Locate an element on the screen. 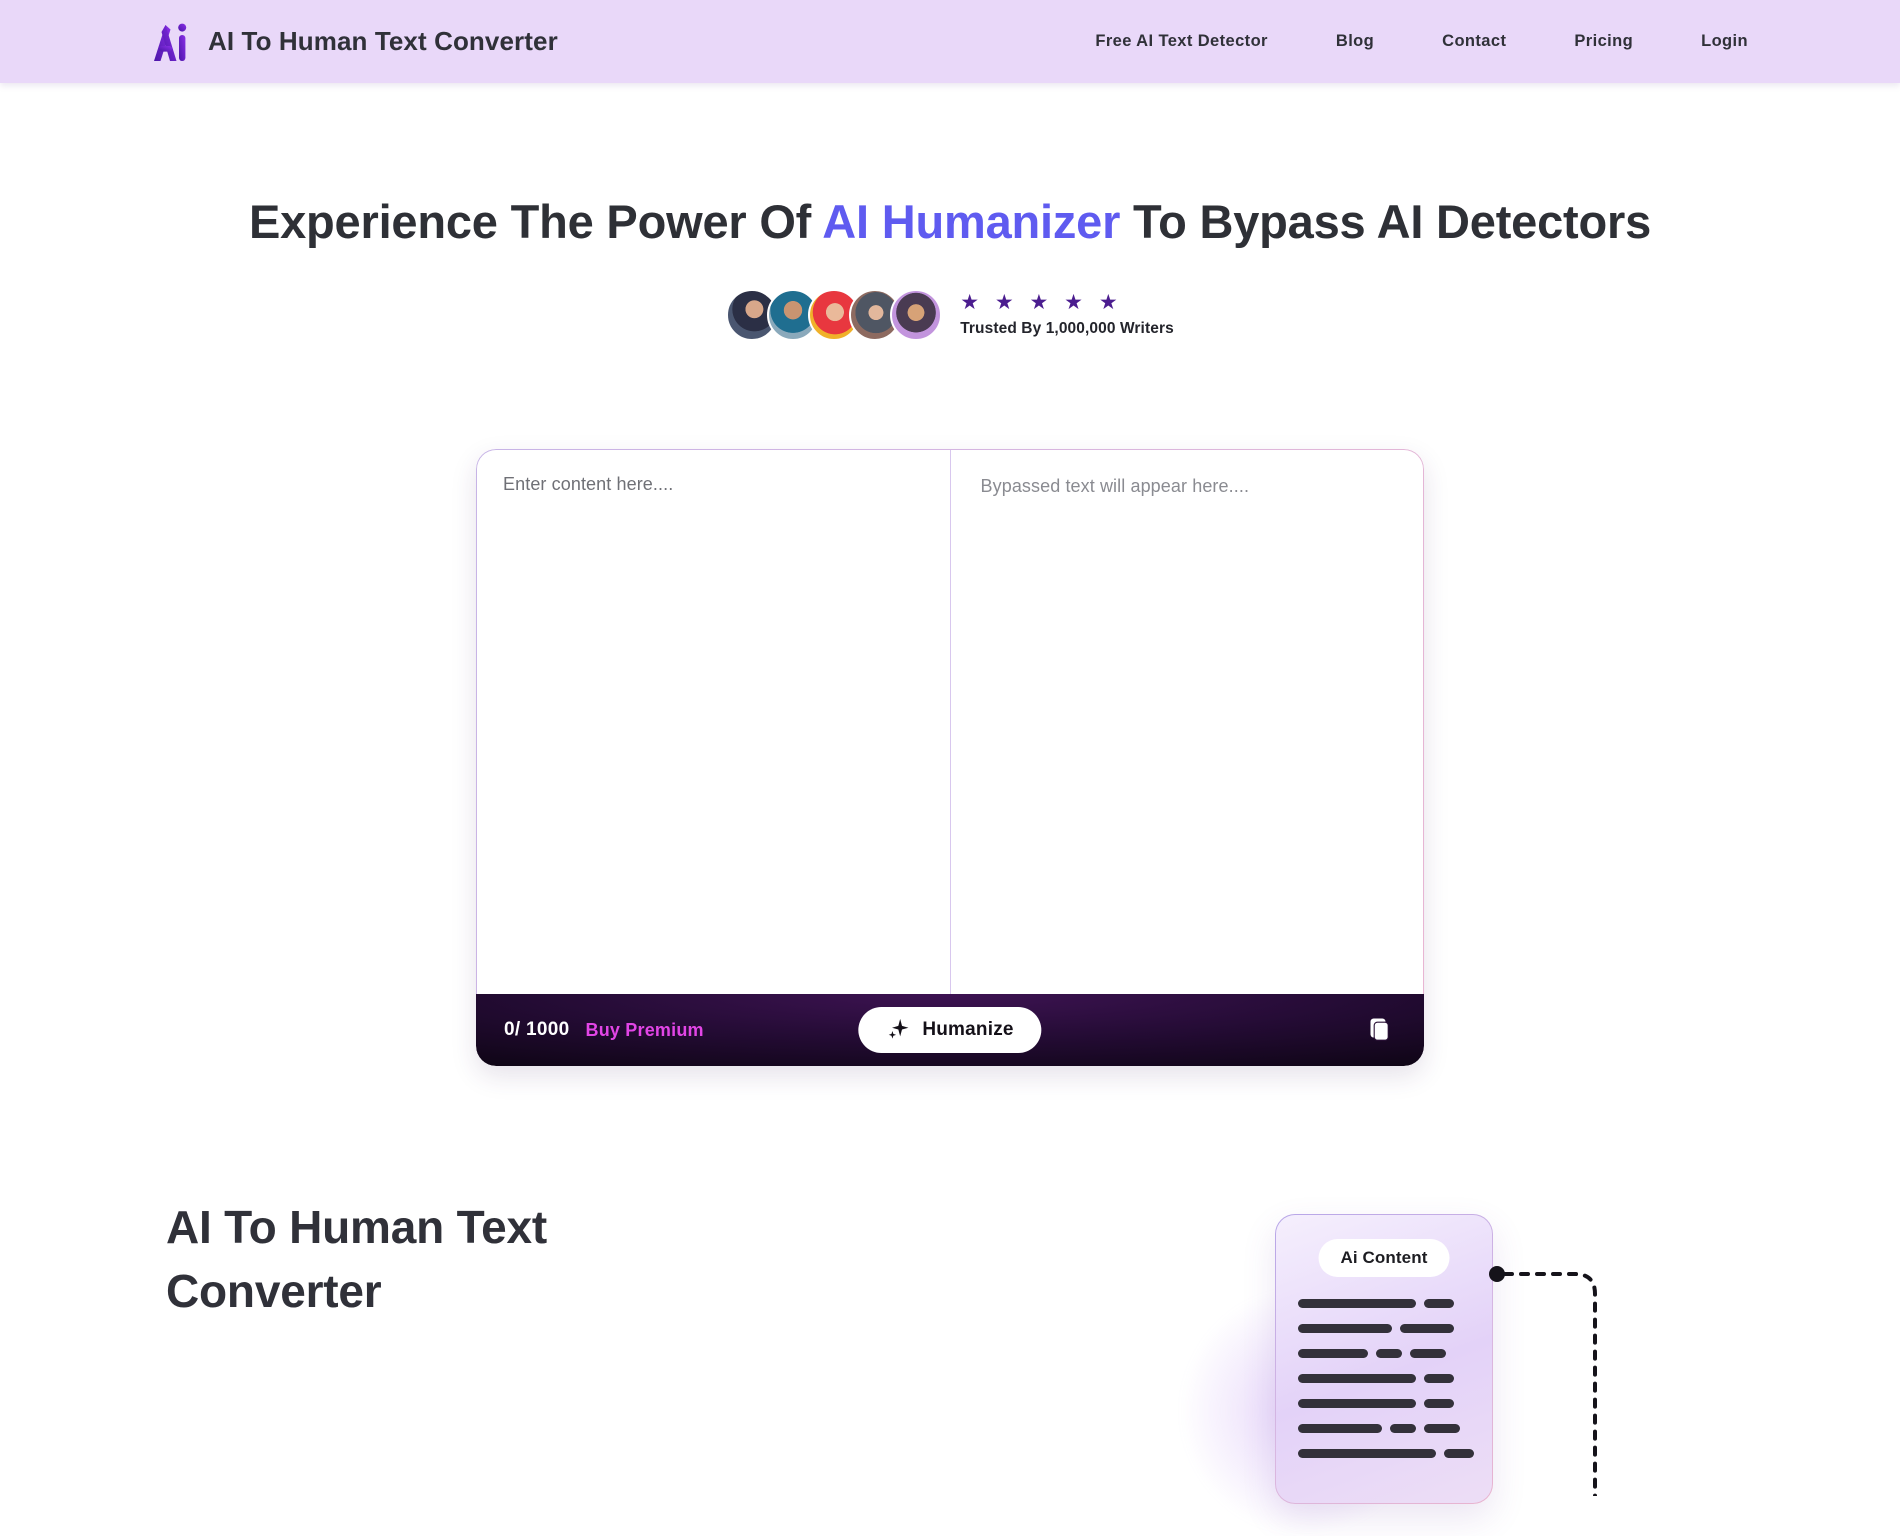 The image size is (1900, 1536). brand-title: AI To Human Text Converter is located at coordinates (383, 41).